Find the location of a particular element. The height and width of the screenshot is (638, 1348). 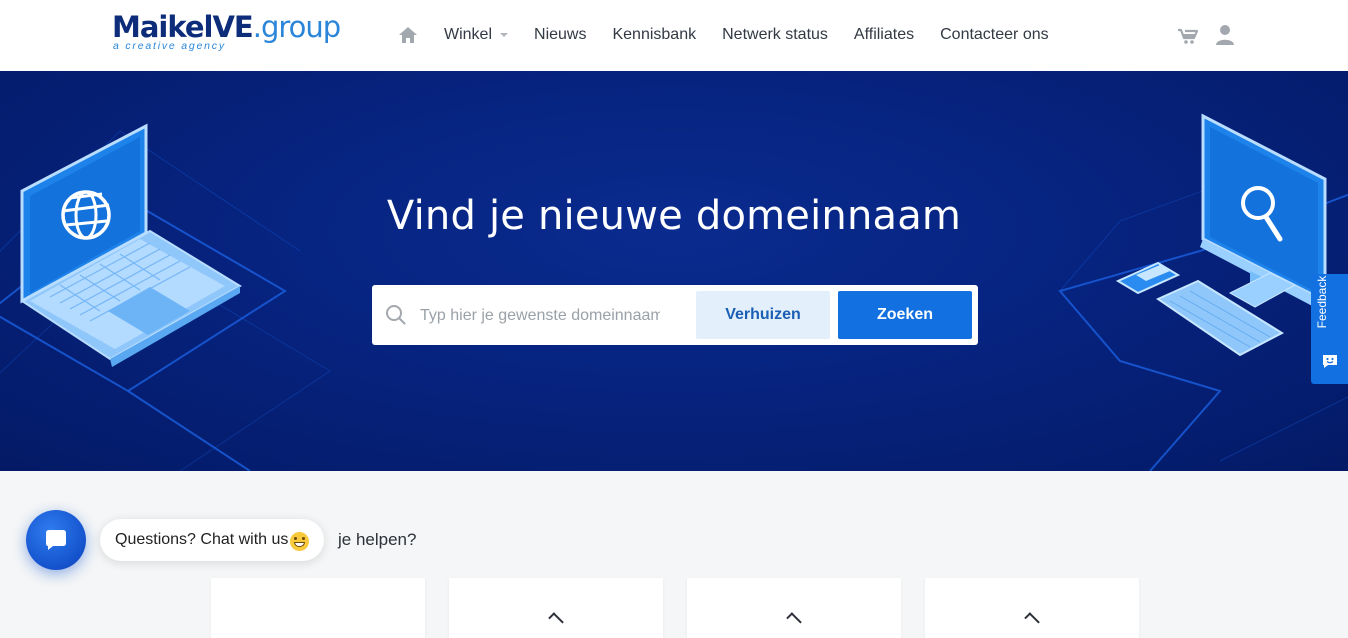

brand-name-light: .group is located at coordinates (296, 27).